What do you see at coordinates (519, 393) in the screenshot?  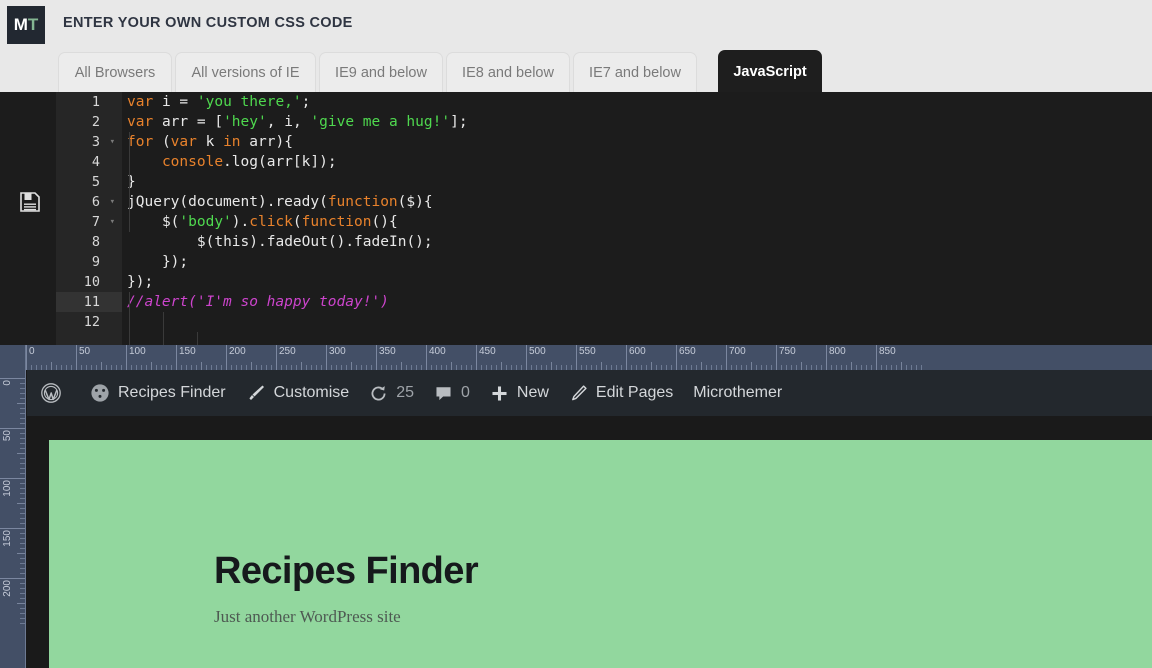 I see `adminbar-item-new: New` at bounding box center [519, 393].